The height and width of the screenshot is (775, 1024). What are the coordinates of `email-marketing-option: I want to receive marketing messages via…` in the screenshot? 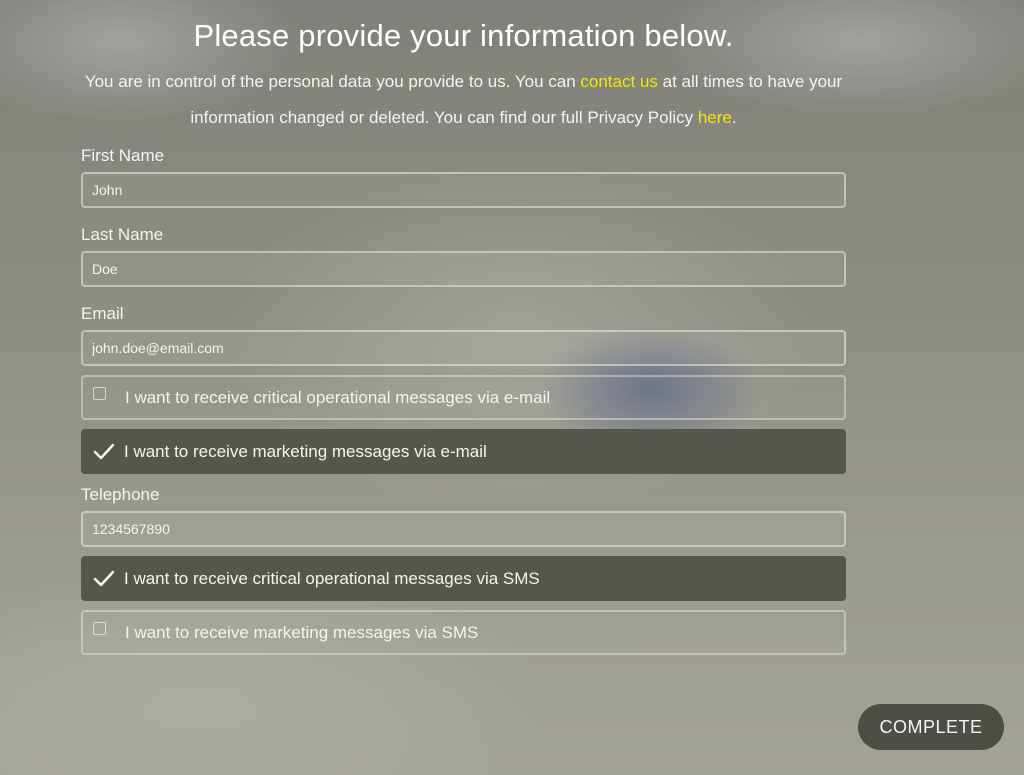 It's located at (463, 451).